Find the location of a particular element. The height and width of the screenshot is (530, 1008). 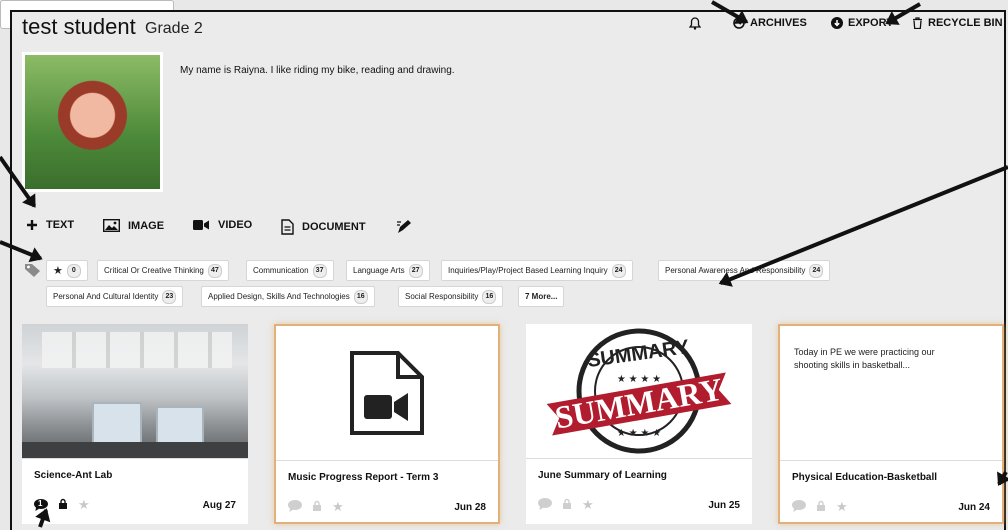

tag-label: Applied Design, Skills And Technologies is located at coordinates (279, 296).